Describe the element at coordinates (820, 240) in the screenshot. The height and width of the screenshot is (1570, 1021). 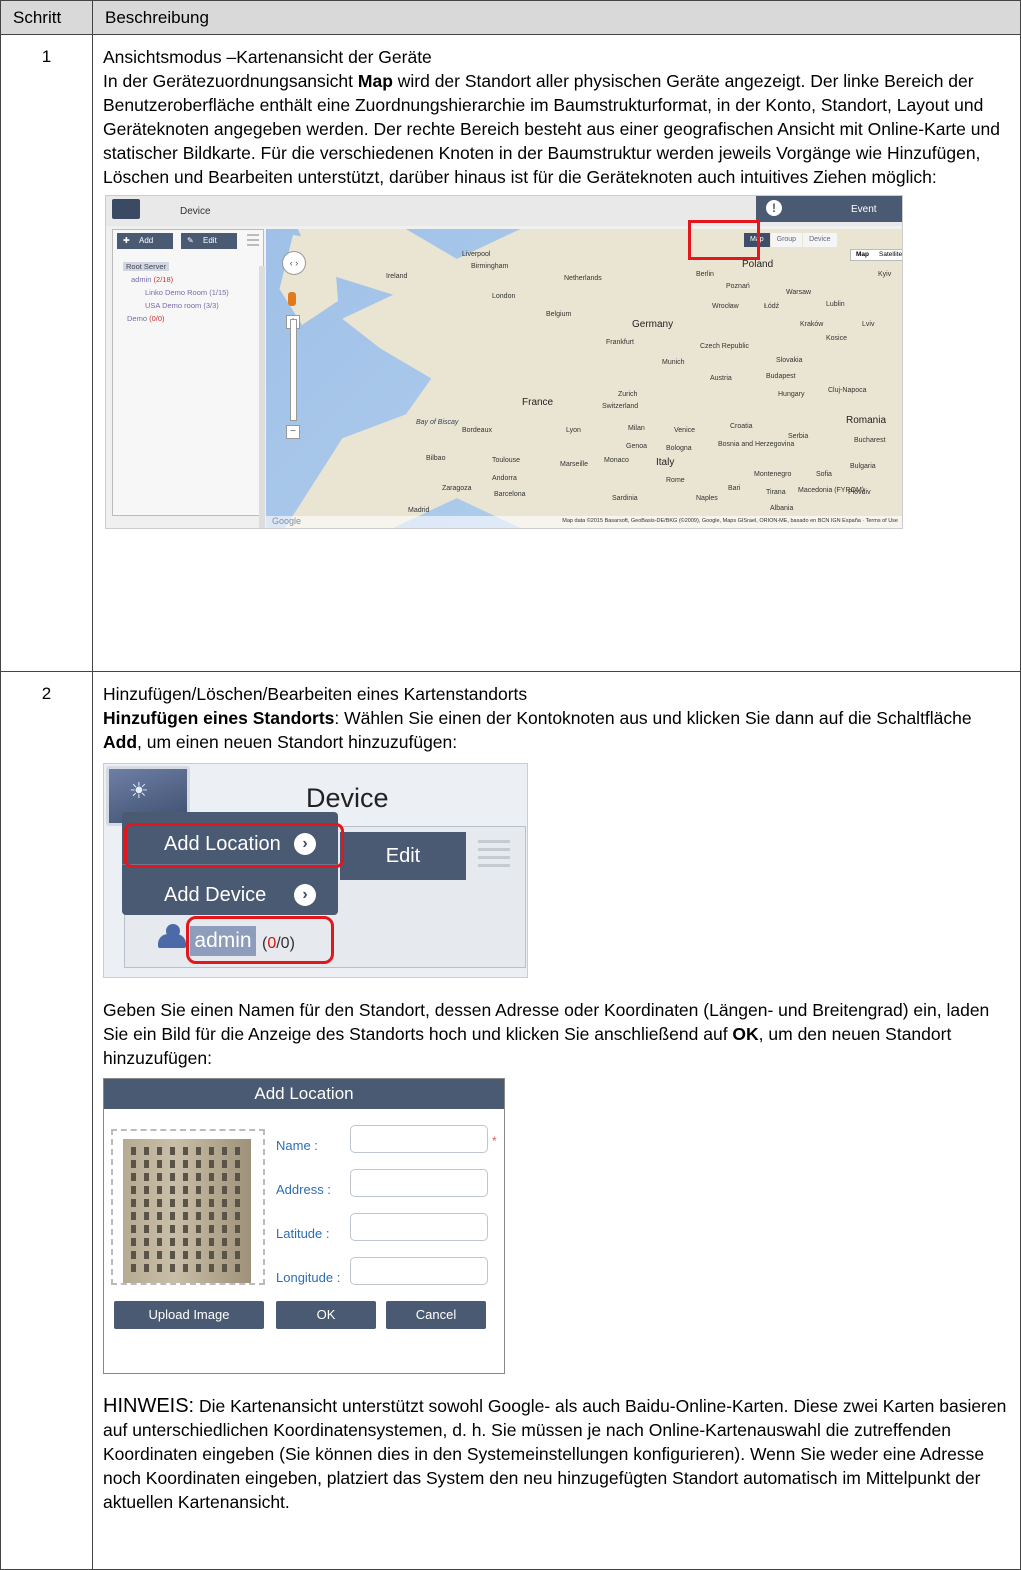
I see `tab-device: Device` at that location.